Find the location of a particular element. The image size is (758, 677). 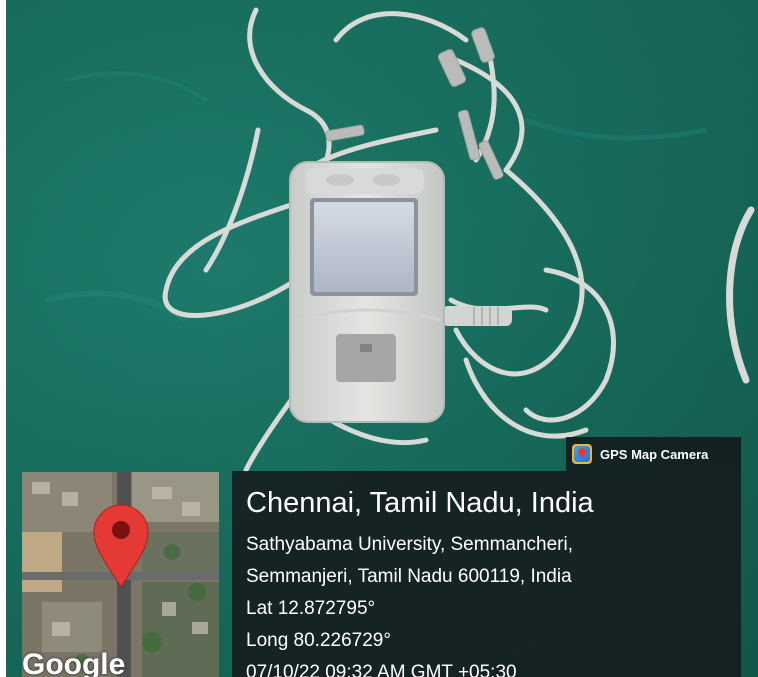

address-line-2: Semmanjeri, Tamil Nadu 600119, India is located at coordinates (409, 576).